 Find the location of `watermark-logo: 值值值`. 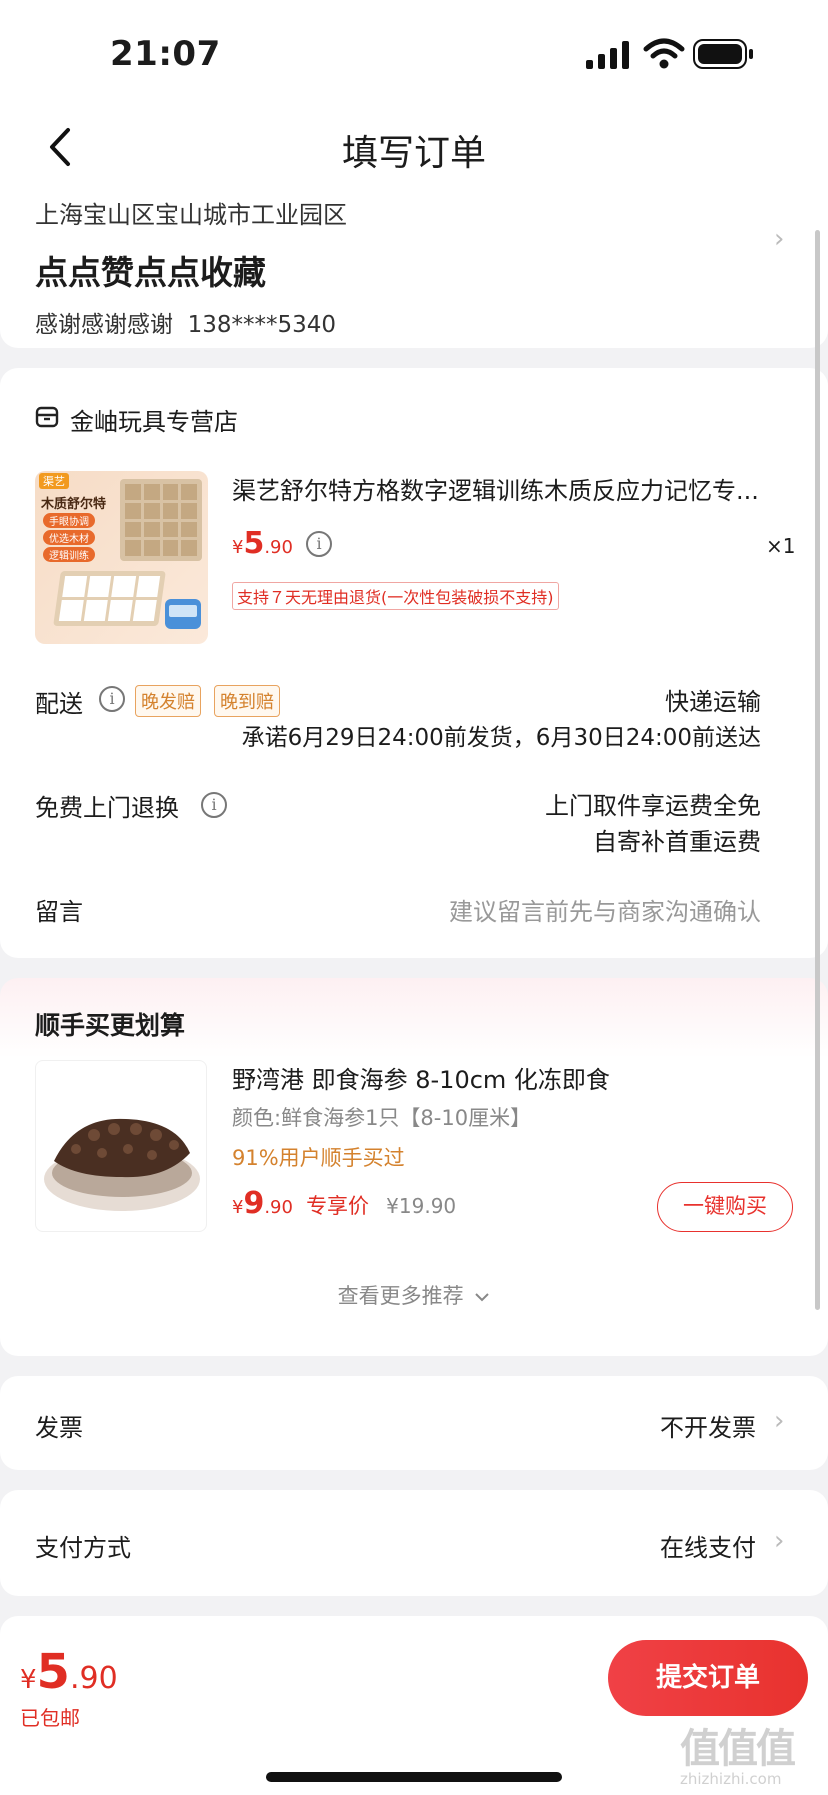

watermark-logo: 值值值 is located at coordinates (738, 1749).